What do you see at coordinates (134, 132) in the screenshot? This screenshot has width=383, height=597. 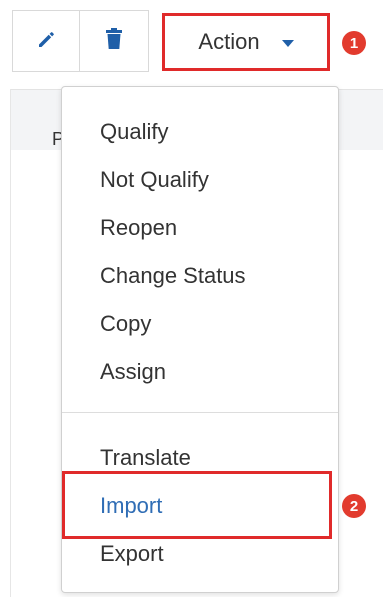 I see `menu-item-qualify: Qualify` at bounding box center [134, 132].